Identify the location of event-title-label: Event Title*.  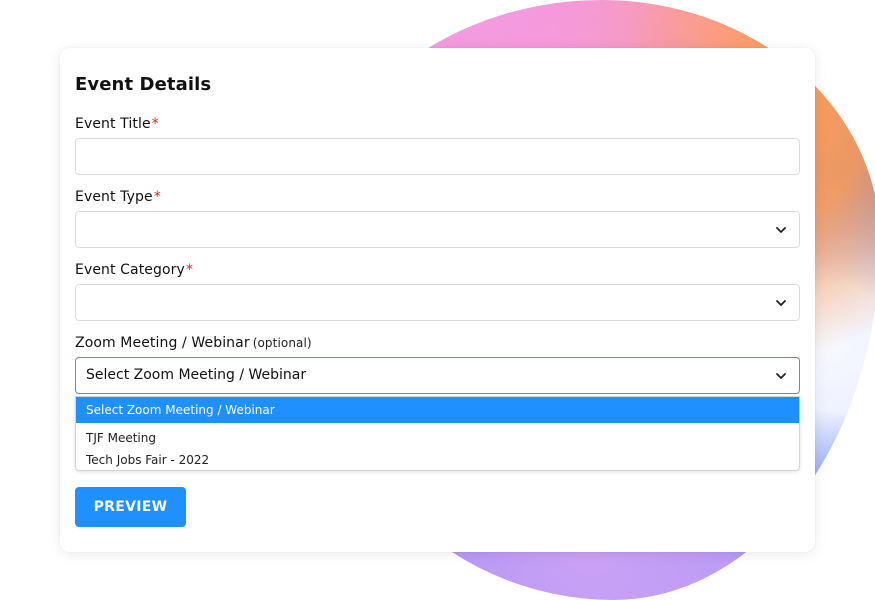
(117, 124).